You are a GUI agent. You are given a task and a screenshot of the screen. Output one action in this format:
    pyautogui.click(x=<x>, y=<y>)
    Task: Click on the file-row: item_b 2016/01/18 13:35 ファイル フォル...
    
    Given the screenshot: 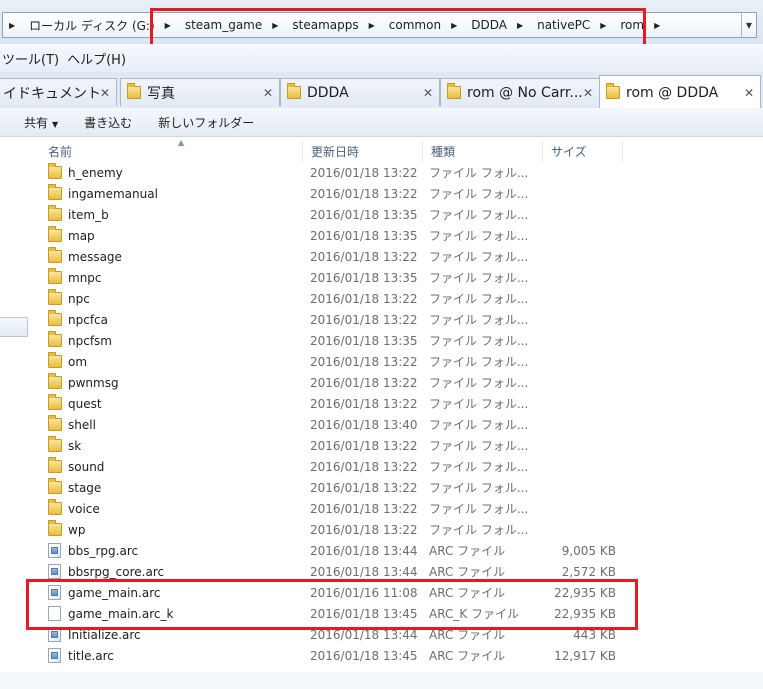 What is the action you would take?
    pyautogui.click(x=396, y=214)
    